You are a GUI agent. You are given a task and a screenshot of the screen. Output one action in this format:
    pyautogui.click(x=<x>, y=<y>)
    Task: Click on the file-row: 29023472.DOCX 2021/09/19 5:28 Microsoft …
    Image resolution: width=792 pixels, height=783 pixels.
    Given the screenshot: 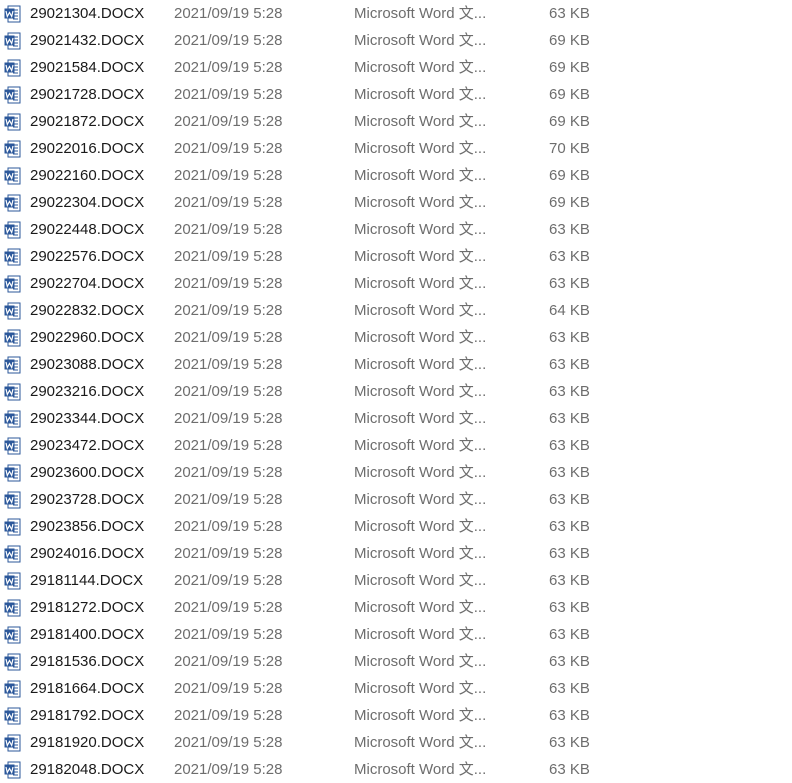 What is the action you would take?
    pyautogui.click(x=396, y=445)
    